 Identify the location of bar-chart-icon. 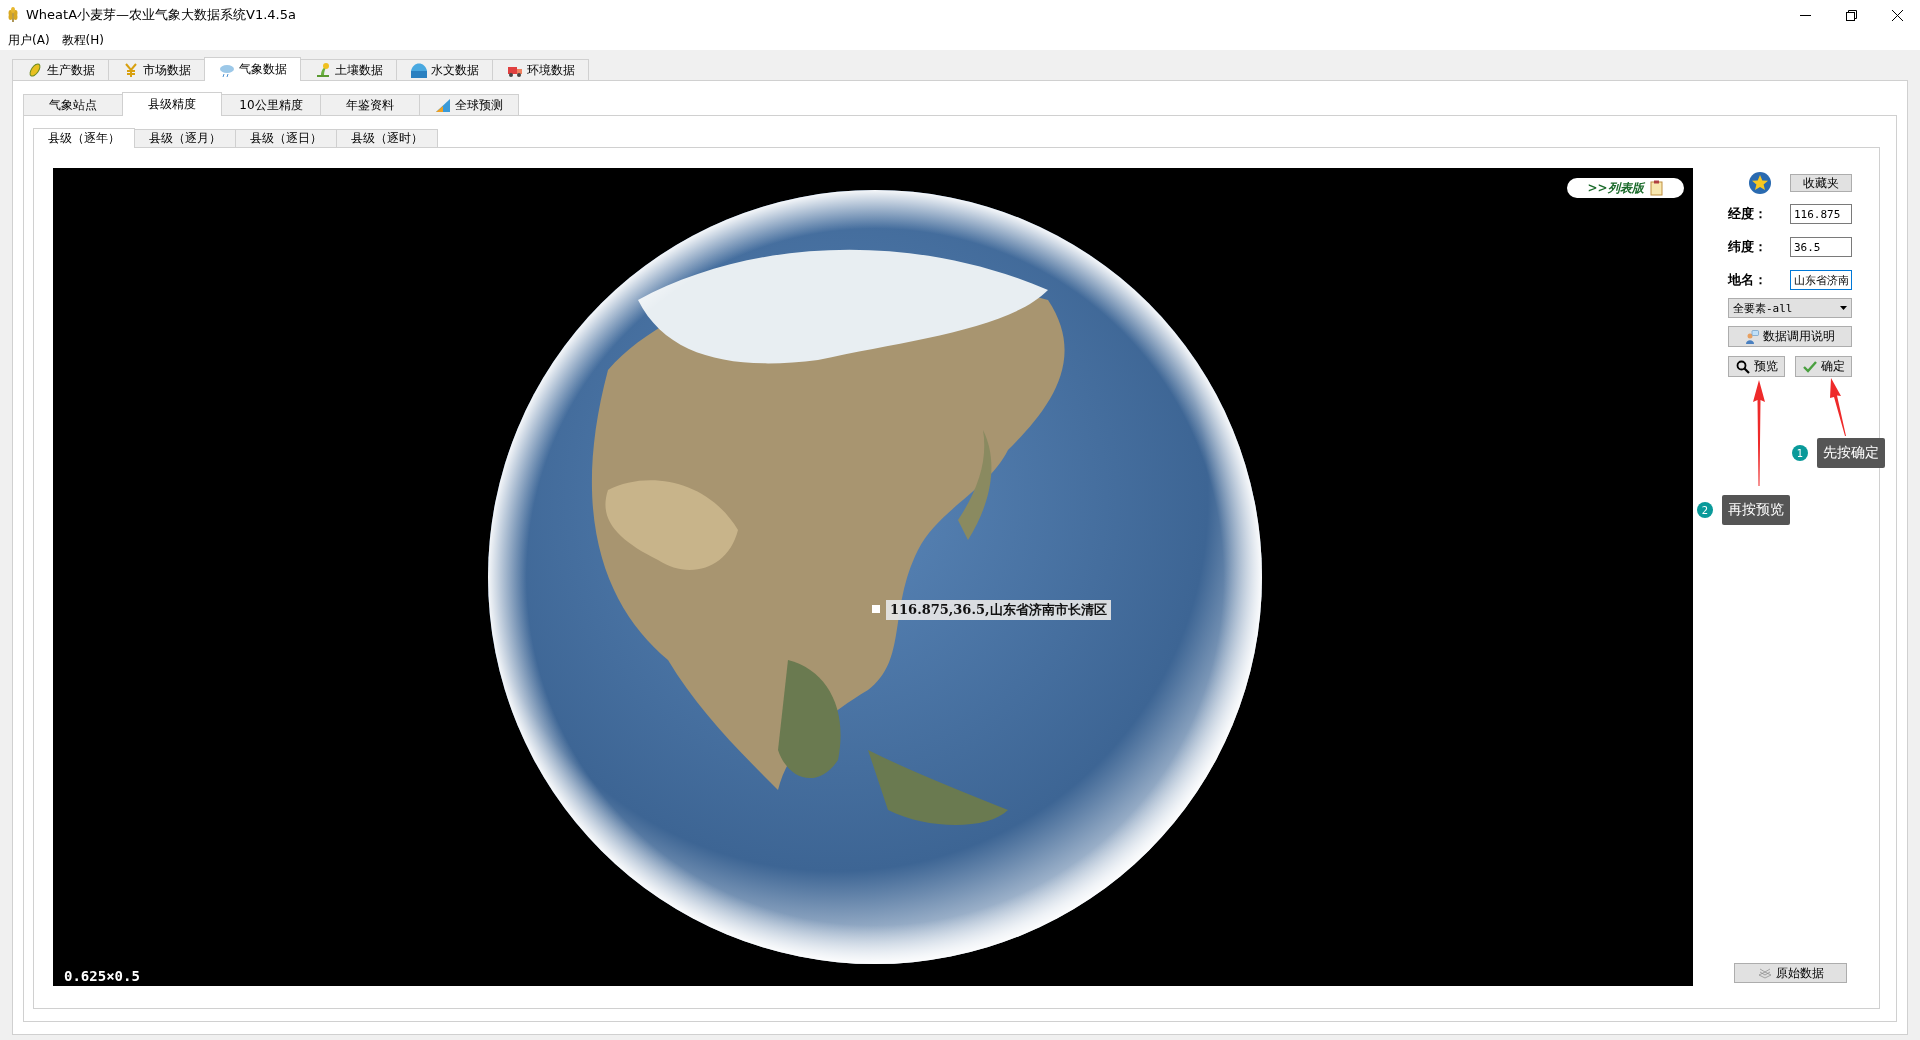
(443, 105).